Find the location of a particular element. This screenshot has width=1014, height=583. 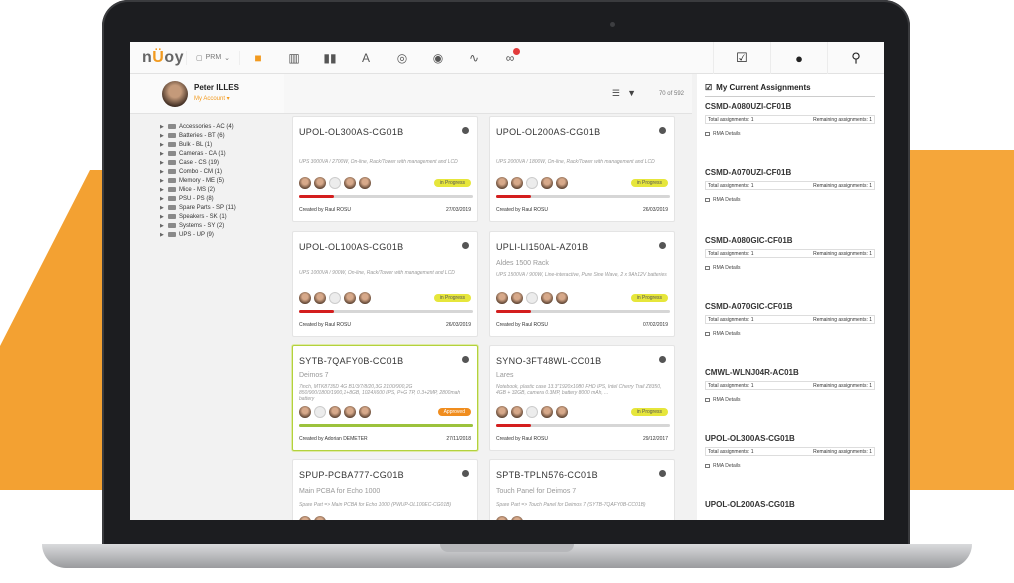

assignment-title: UPOL-OL300AS-CG01B is located at coordinates (790, 438).